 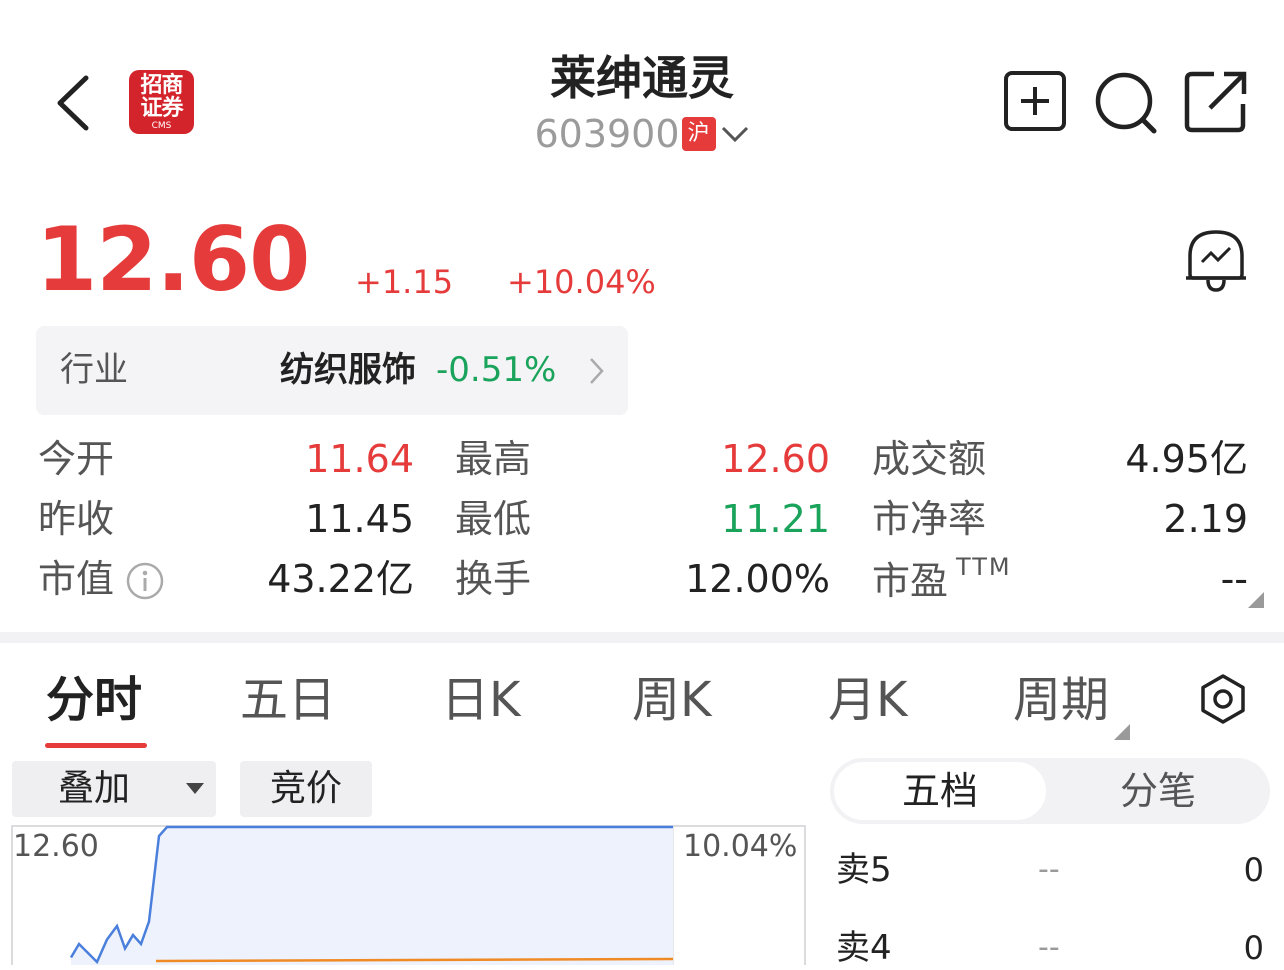 What do you see at coordinates (173, 259) in the screenshot?
I see `current-price: 12.60` at bounding box center [173, 259].